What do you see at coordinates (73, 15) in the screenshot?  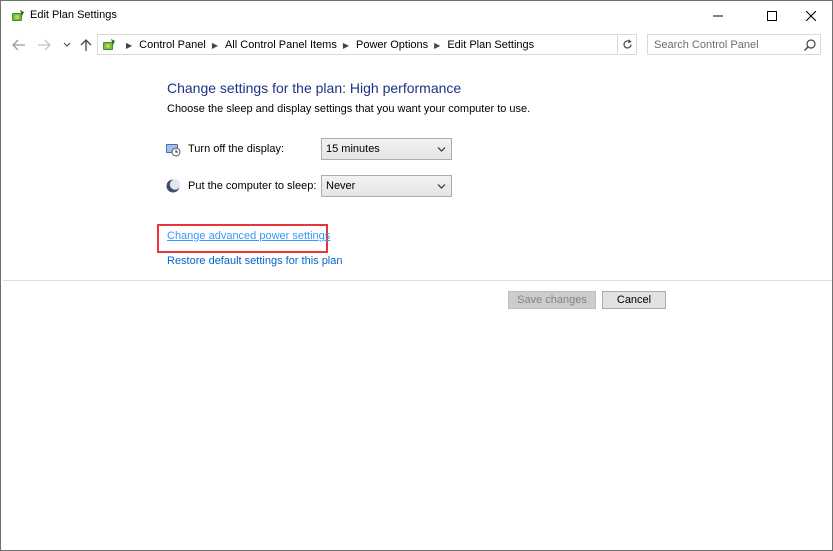 I see `window-title: Edit Plan Settings` at bounding box center [73, 15].